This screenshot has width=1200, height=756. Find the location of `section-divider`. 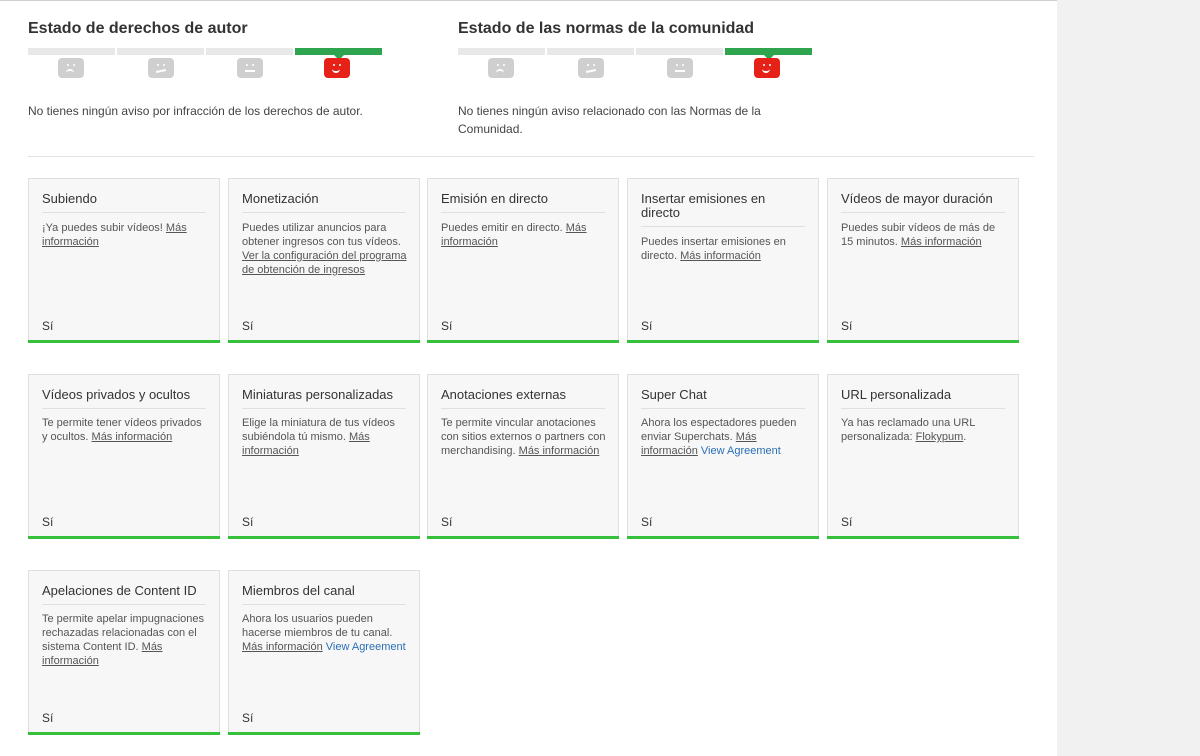

section-divider is located at coordinates (531, 156).